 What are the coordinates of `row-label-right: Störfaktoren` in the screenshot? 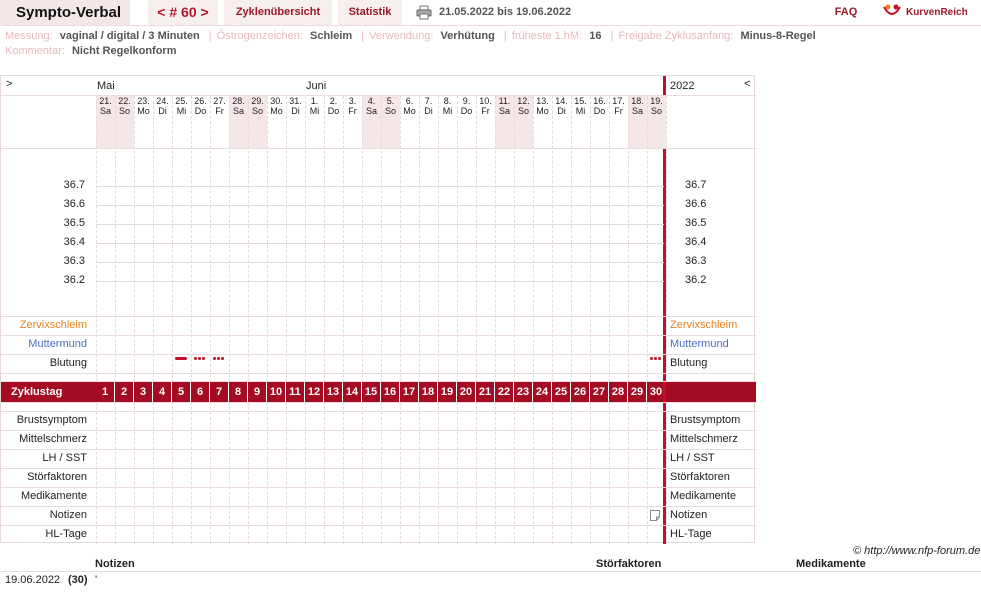 It's located at (700, 477).